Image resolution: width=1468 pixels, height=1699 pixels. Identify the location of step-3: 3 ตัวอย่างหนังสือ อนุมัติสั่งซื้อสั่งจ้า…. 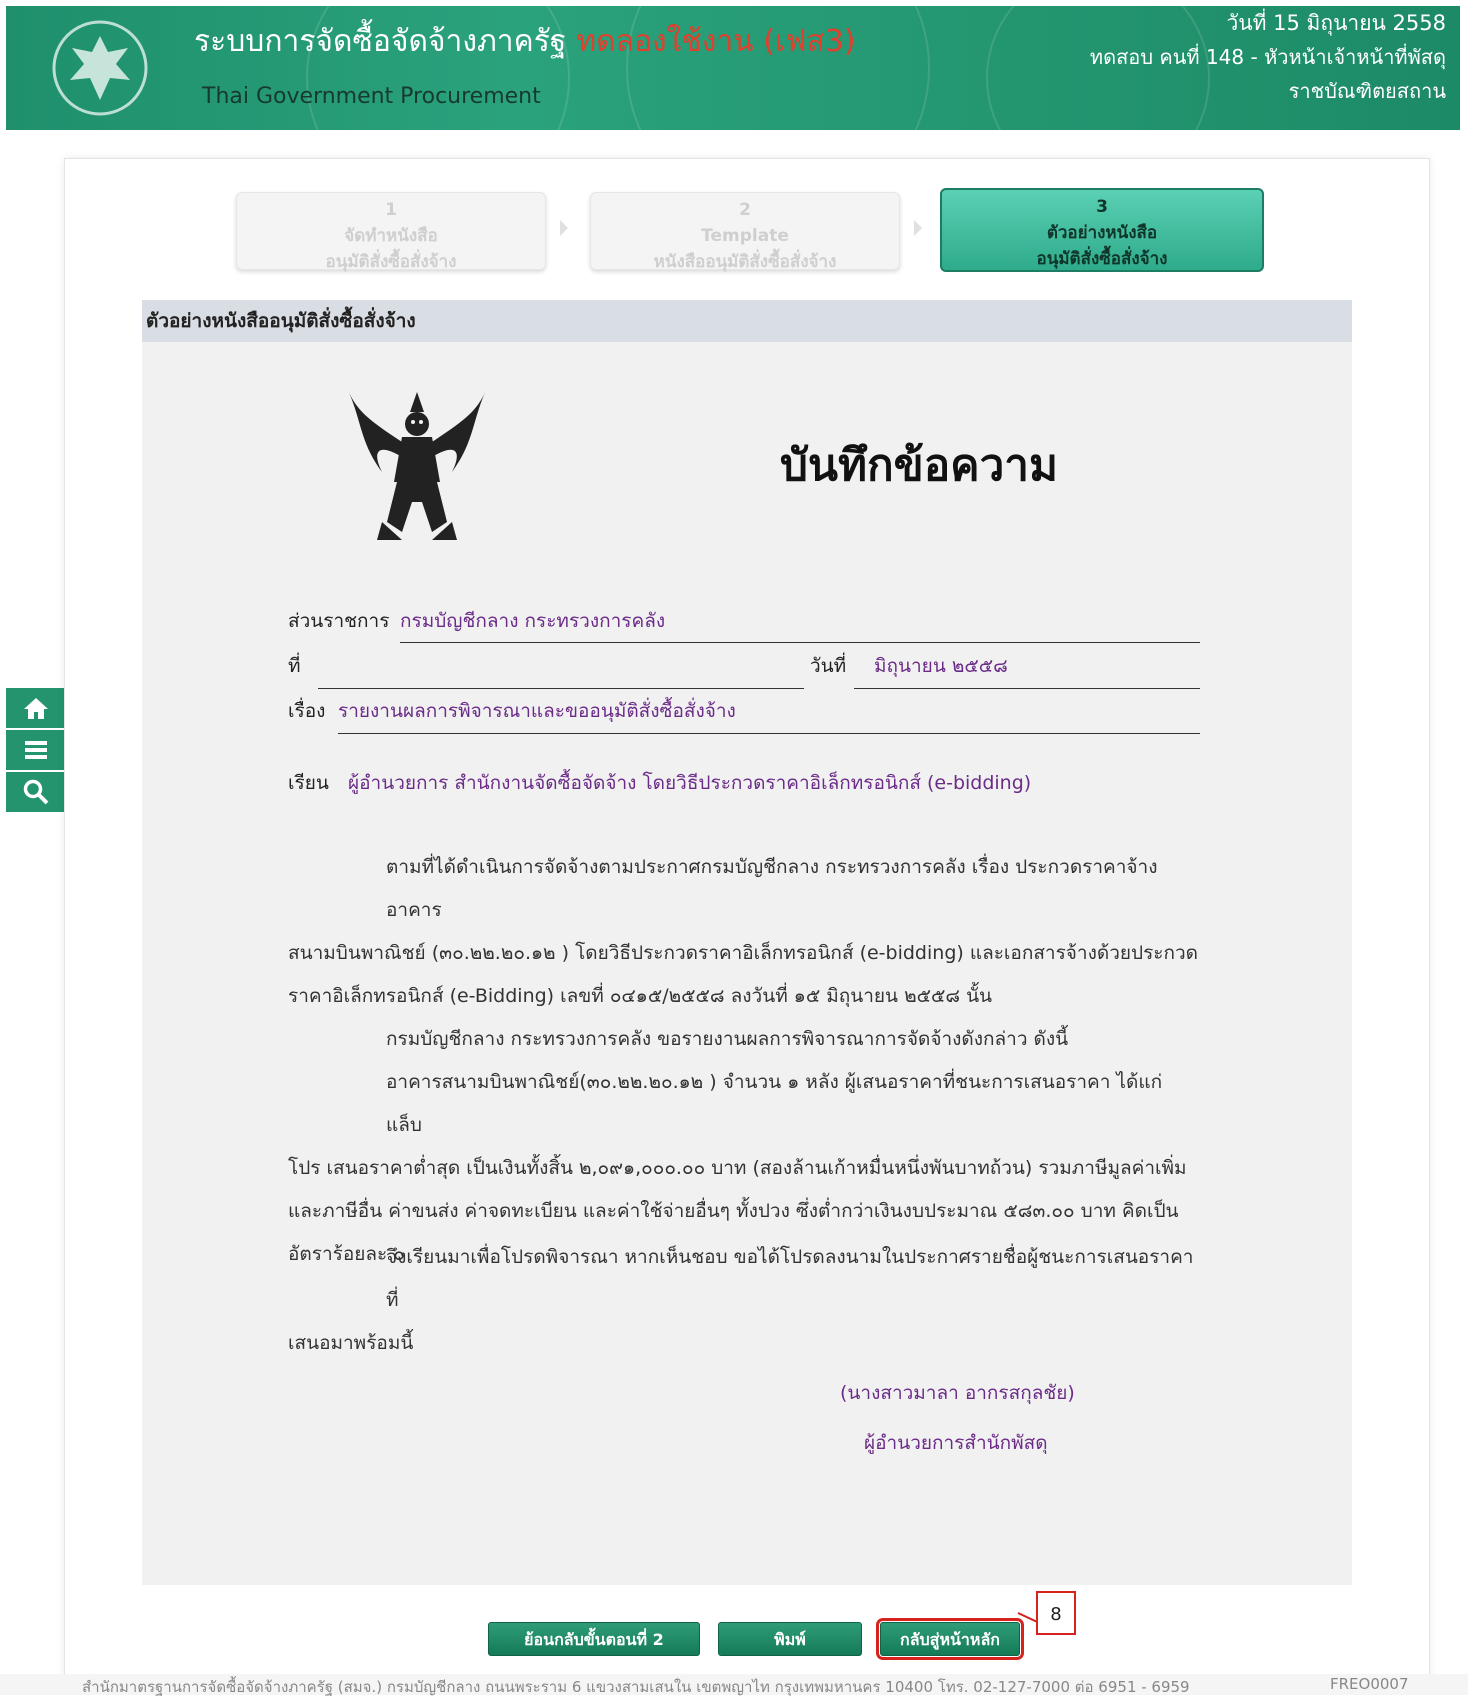
(1102, 230).